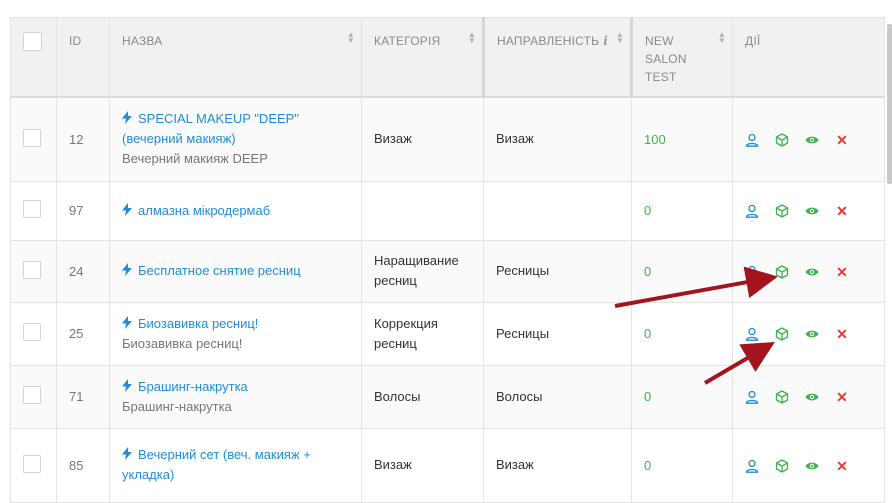  What do you see at coordinates (557, 210) in the screenshot?
I see `row-direction` at bounding box center [557, 210].